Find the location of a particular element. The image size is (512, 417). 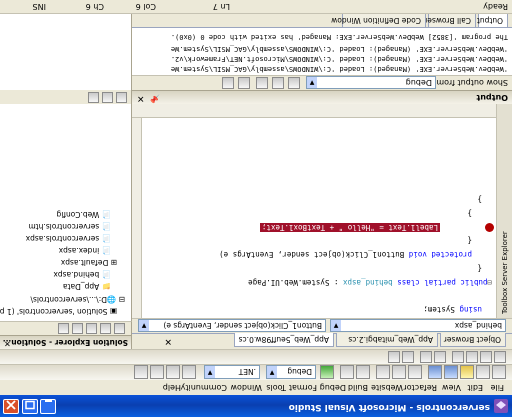

menu-website: Website is located at coordinates (387, 387).